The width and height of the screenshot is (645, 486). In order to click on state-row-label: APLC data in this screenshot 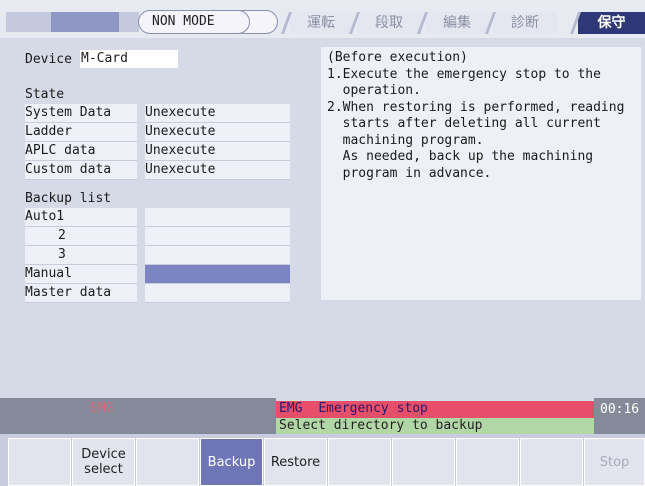, I will do `click(81, 151)`.